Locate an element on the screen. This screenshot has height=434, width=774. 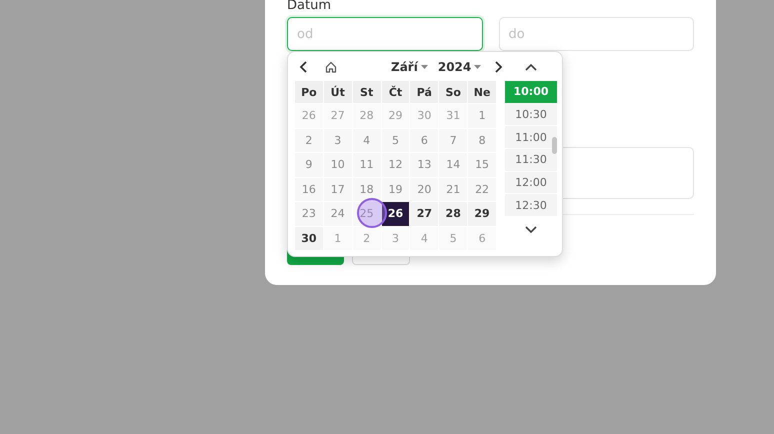
weekday-header: St is located at coordinates (366, 92).